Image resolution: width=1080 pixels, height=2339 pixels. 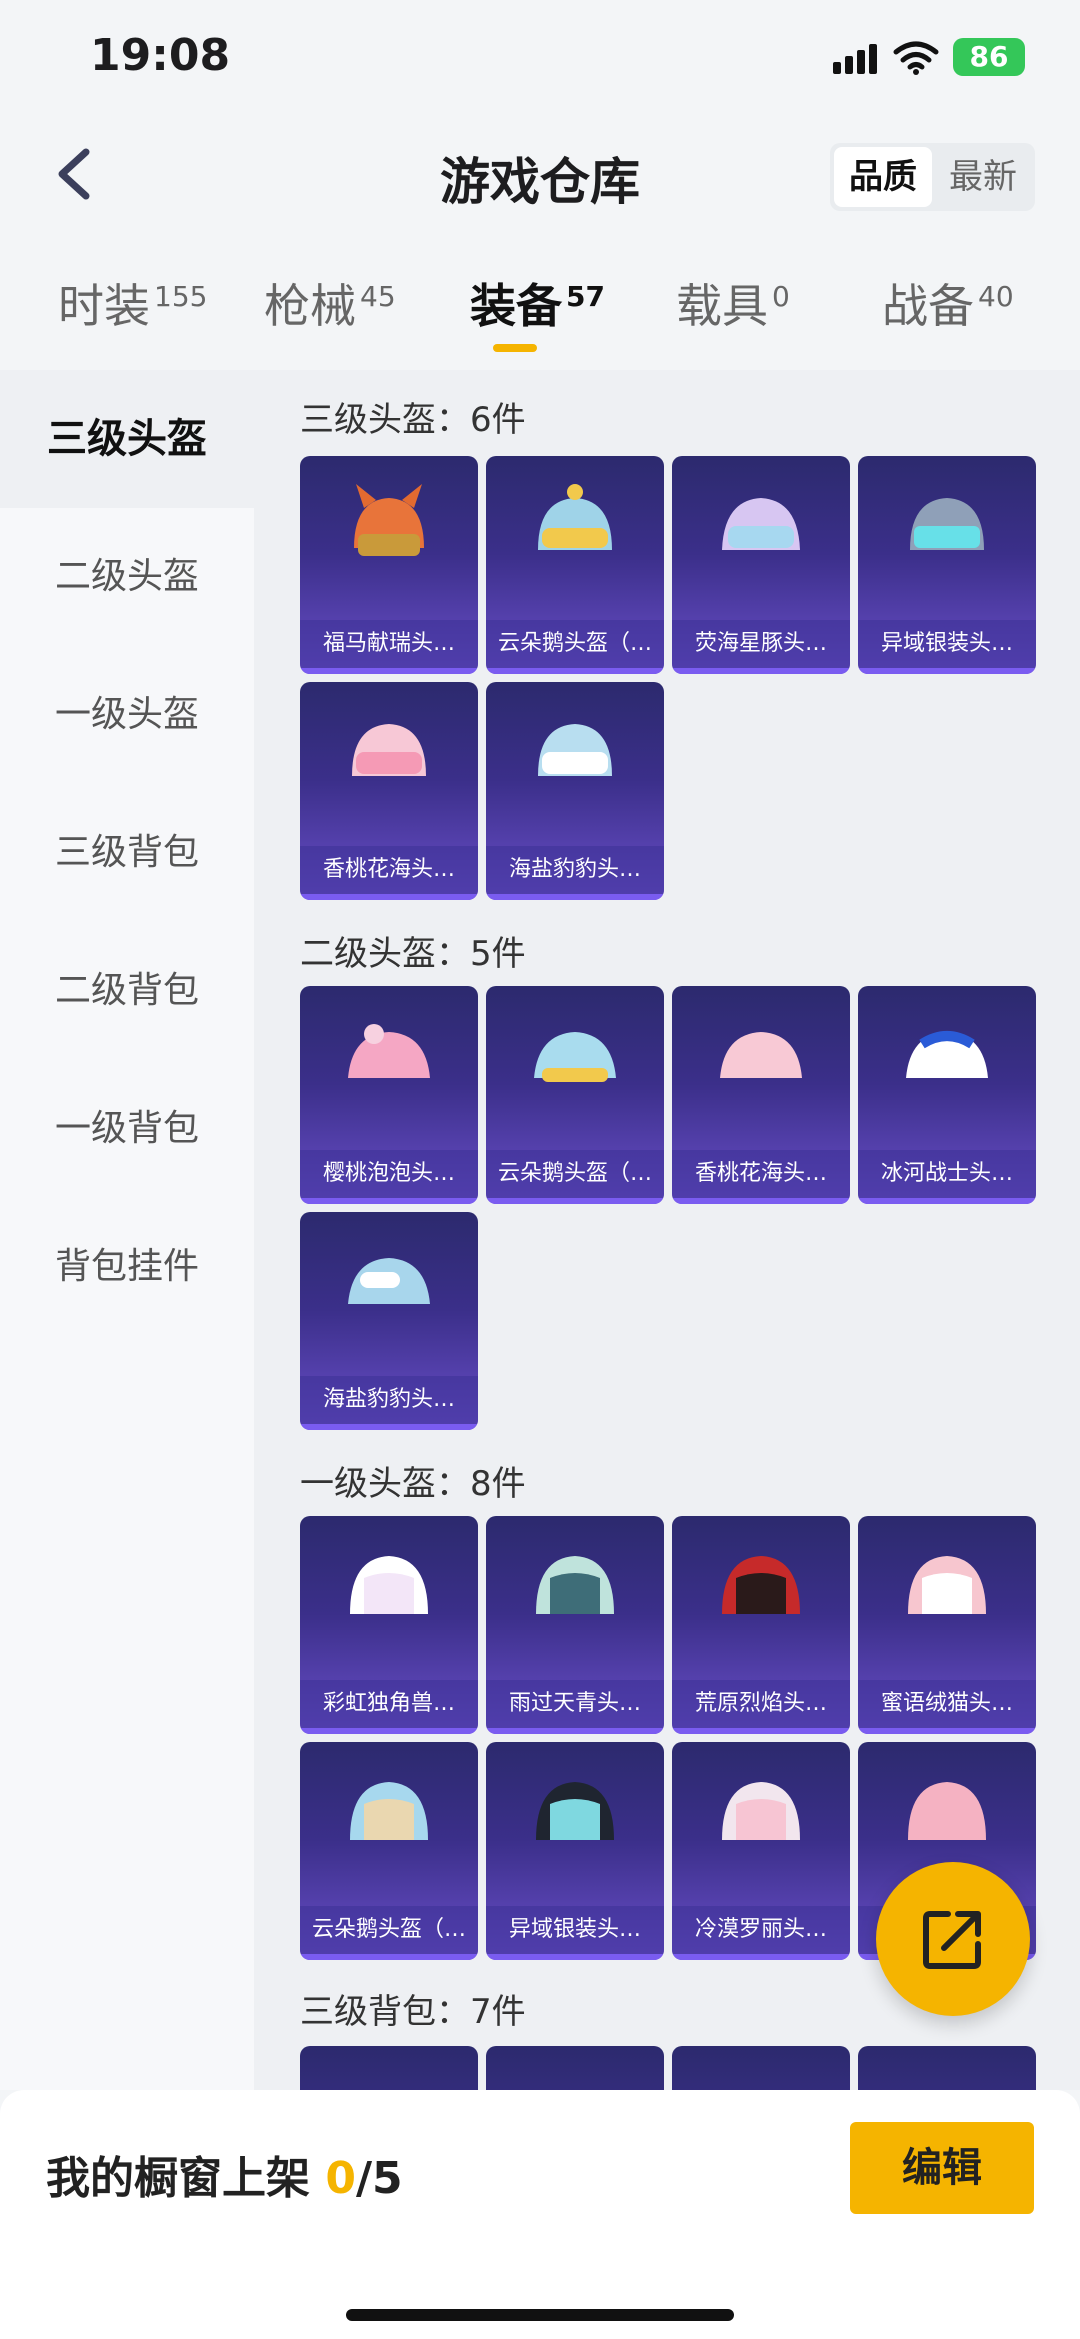 What do you see at coordinates (540, 2315) in the screenshot?
I see `home-indicator` at bounding box center [540, 2315].